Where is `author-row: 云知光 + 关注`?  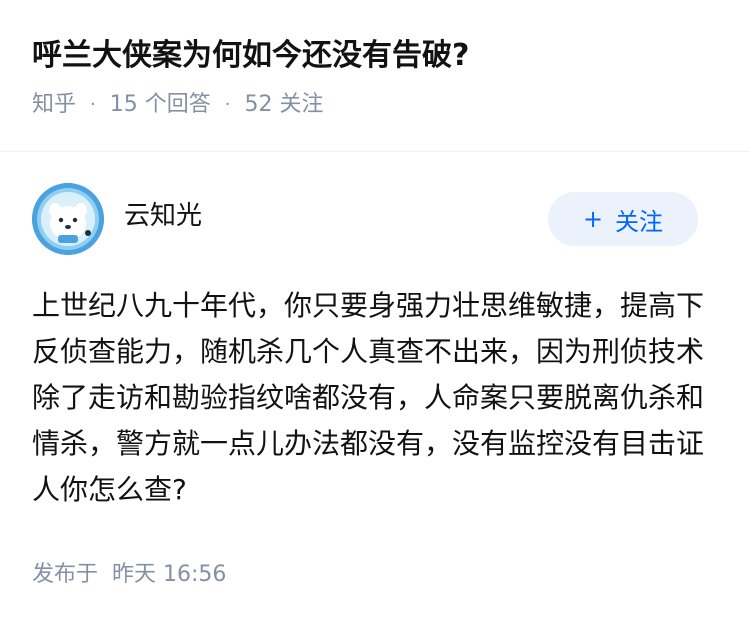 author-row: 云知光 + 关注 is located at coordinates (365, 219).